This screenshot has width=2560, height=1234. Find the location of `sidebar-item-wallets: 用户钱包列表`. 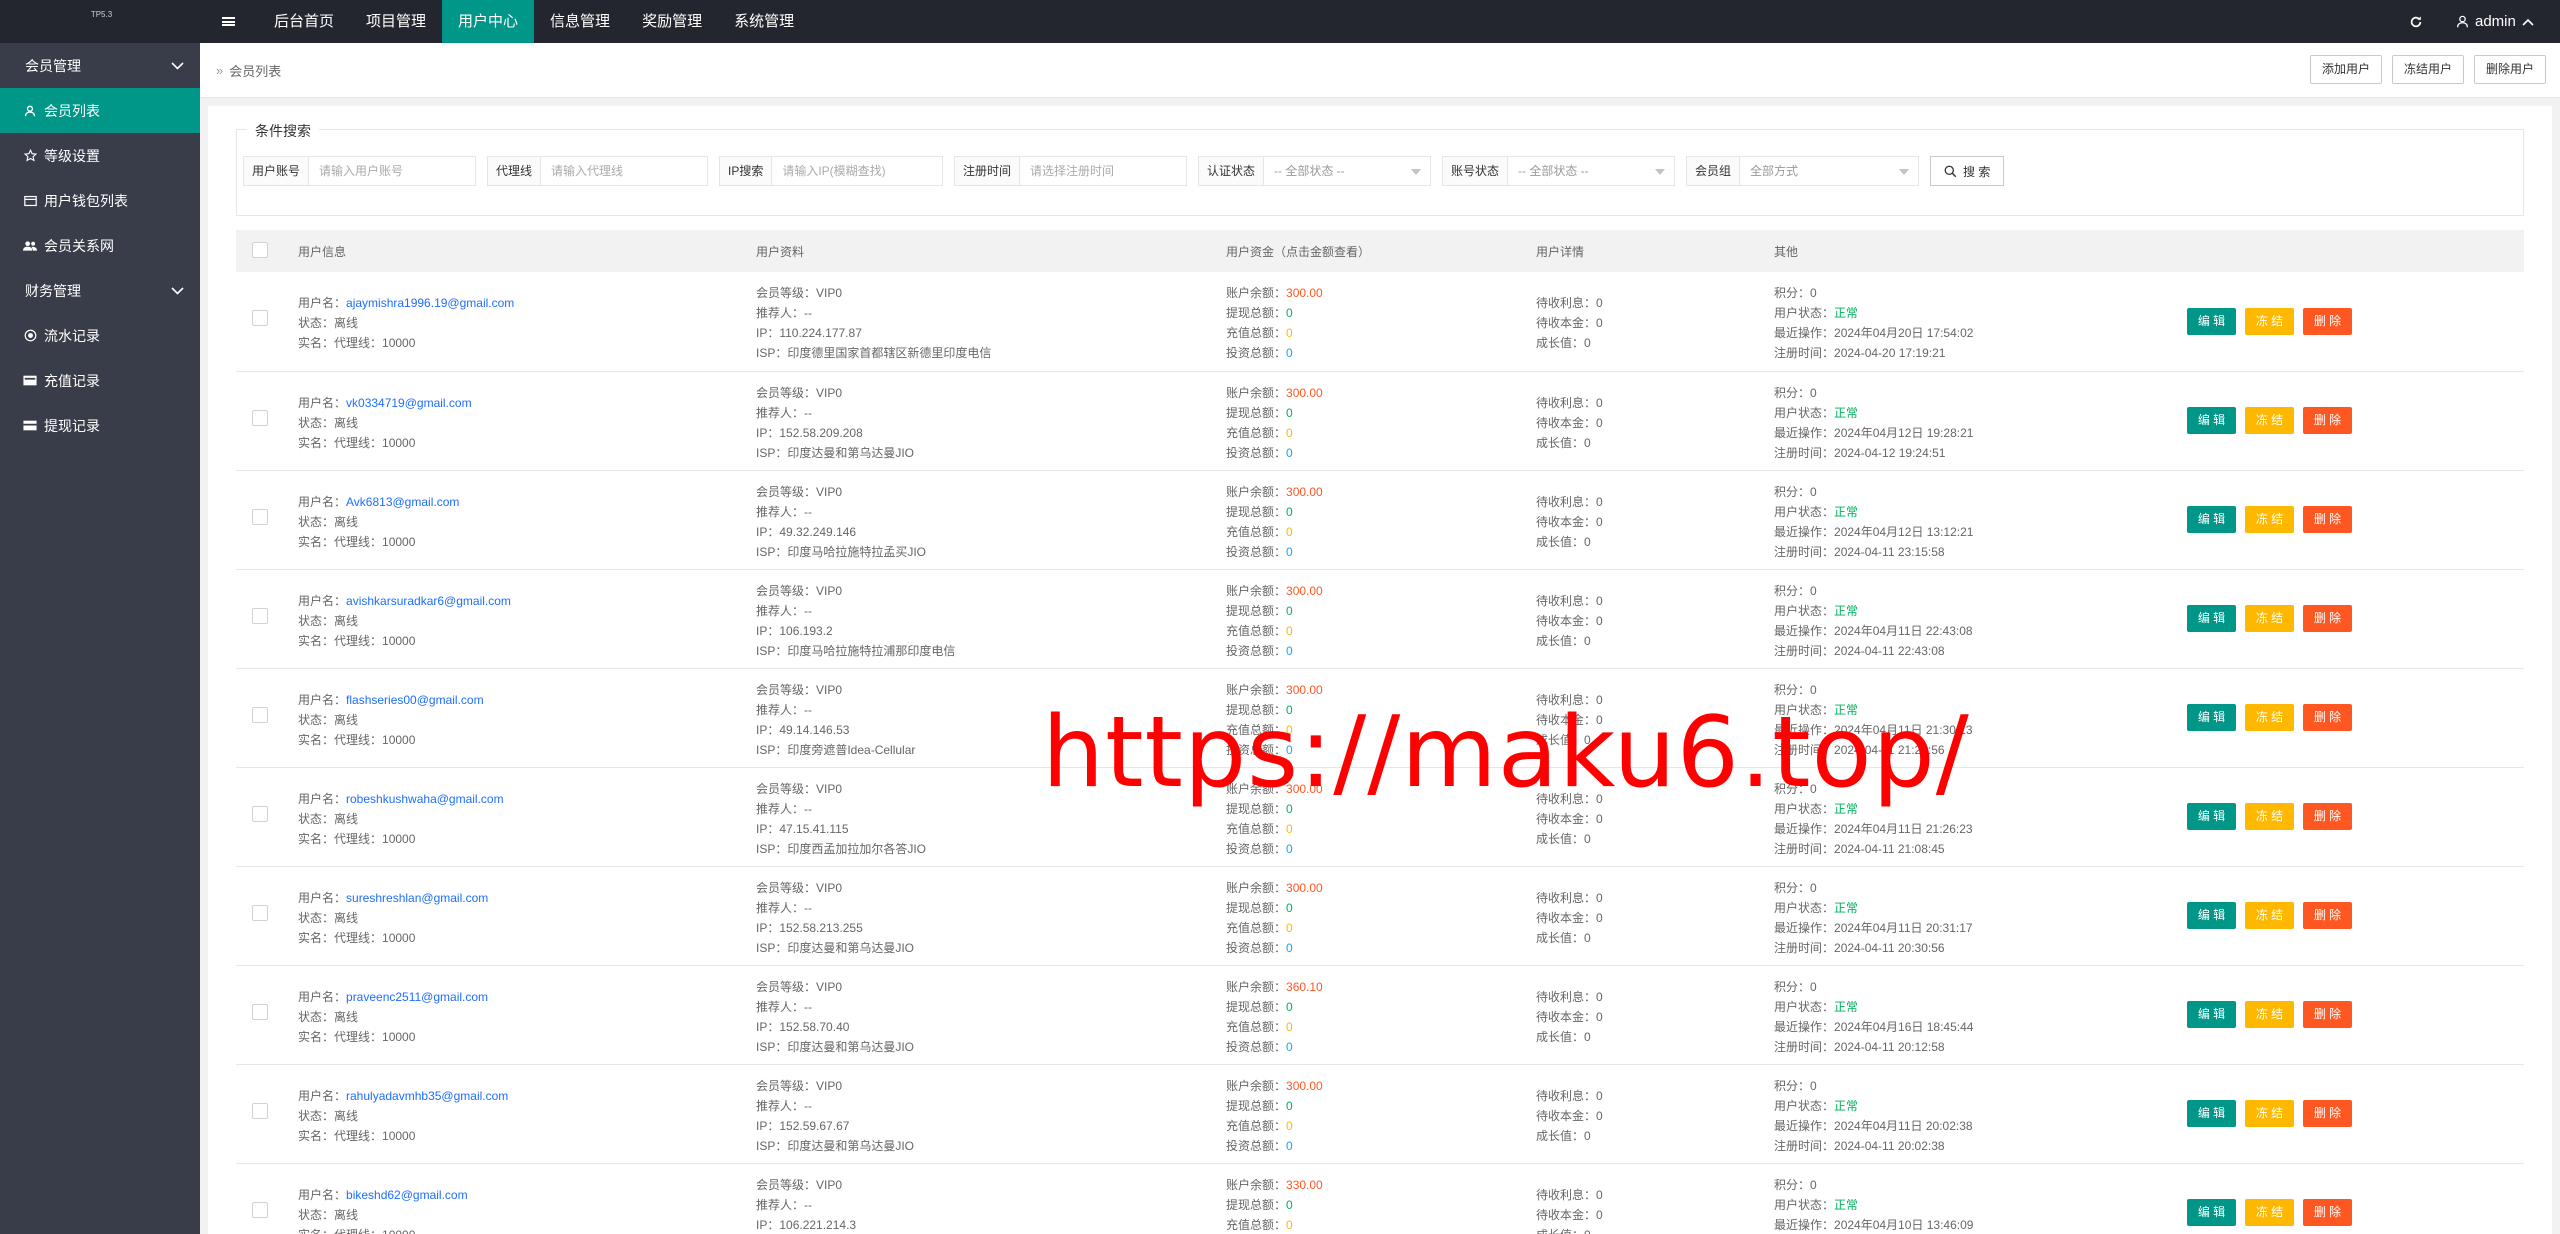

sidebar-item-wallets: 用户钱包列表 is located at coordinates (100, 200).